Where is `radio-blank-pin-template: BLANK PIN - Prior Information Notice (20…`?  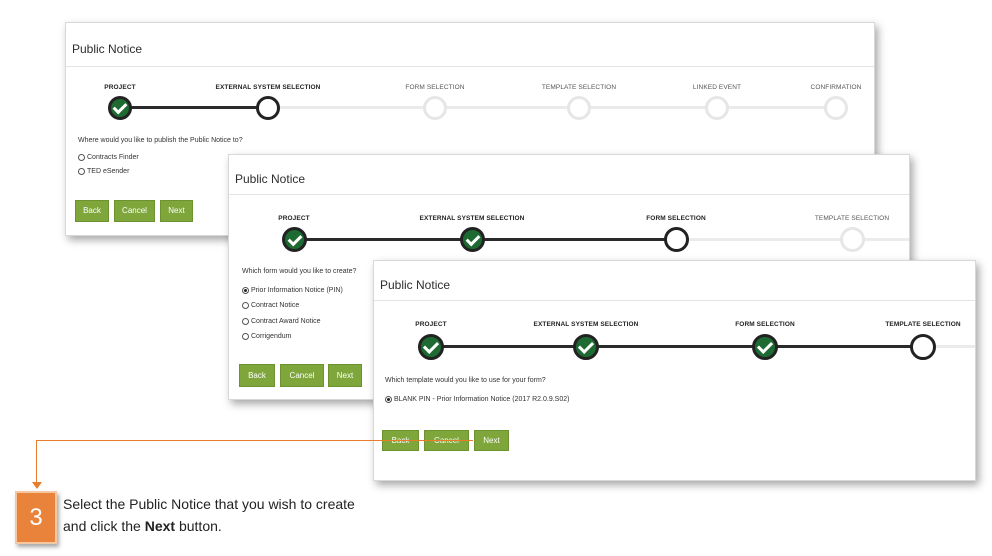 radio-blank-pin-template: BLANK PIN - Prior Information Notice (20… is located at coordinates (477, 399).